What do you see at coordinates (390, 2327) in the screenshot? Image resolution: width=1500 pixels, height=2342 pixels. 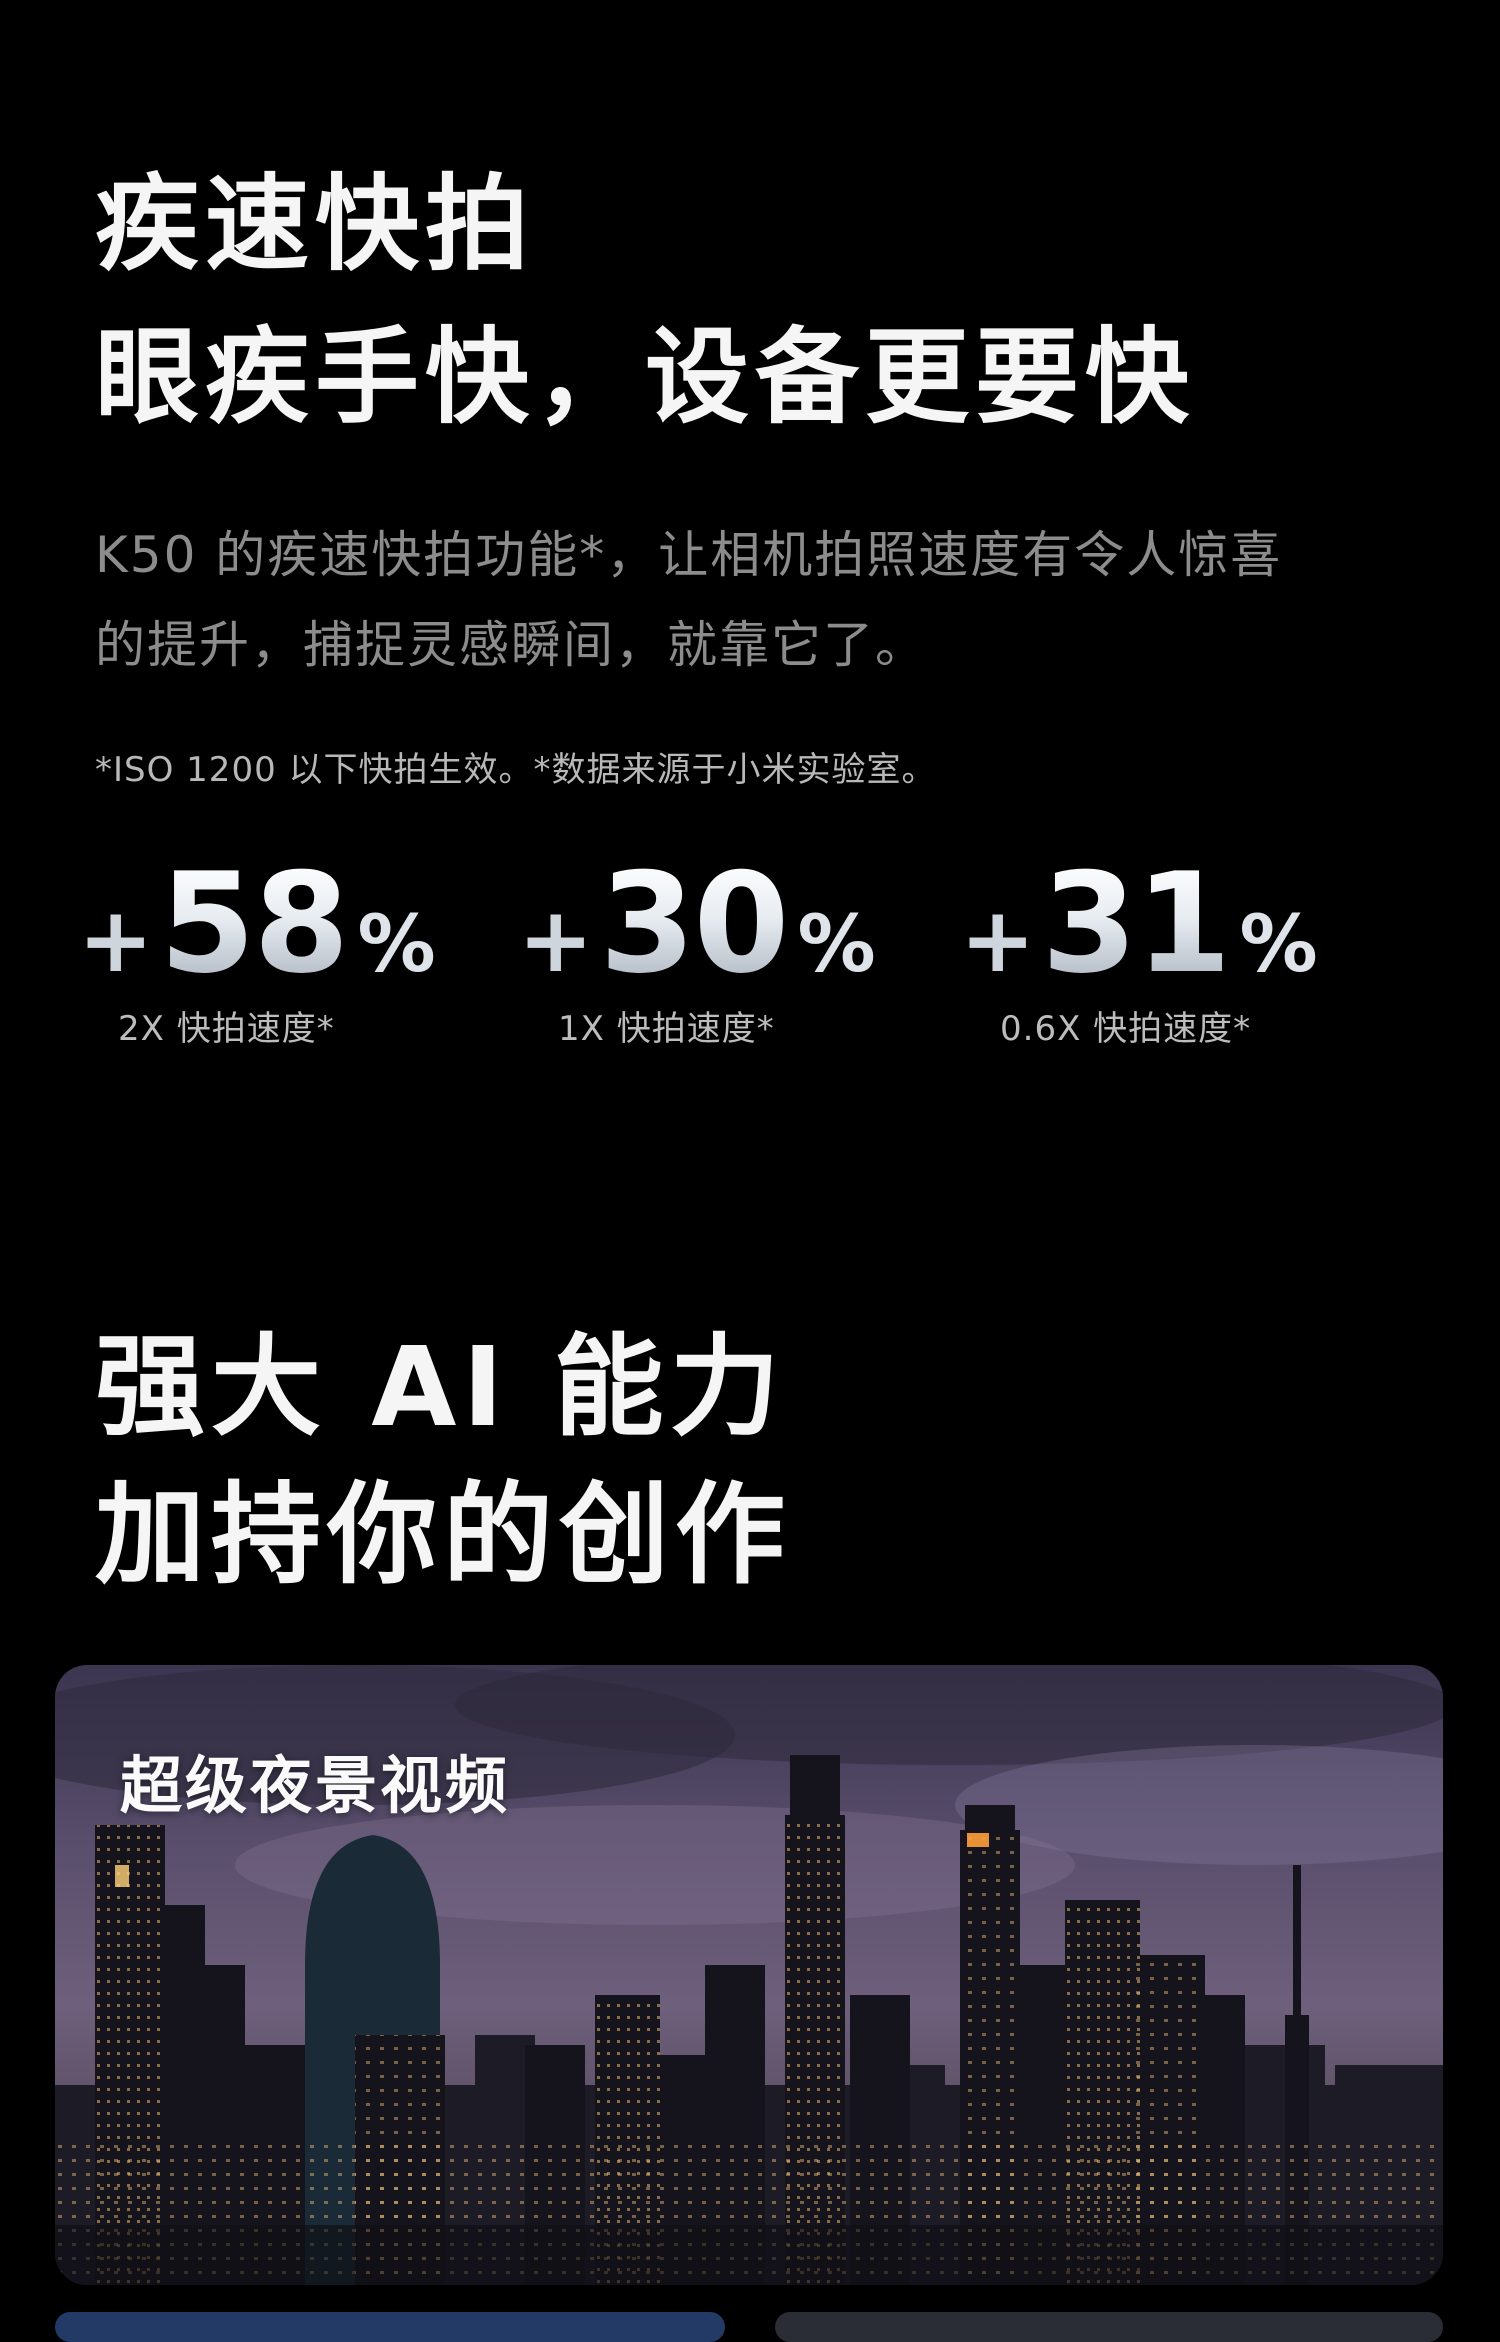 I see `next-card-left-peek` at bounding box center [390, 2327].